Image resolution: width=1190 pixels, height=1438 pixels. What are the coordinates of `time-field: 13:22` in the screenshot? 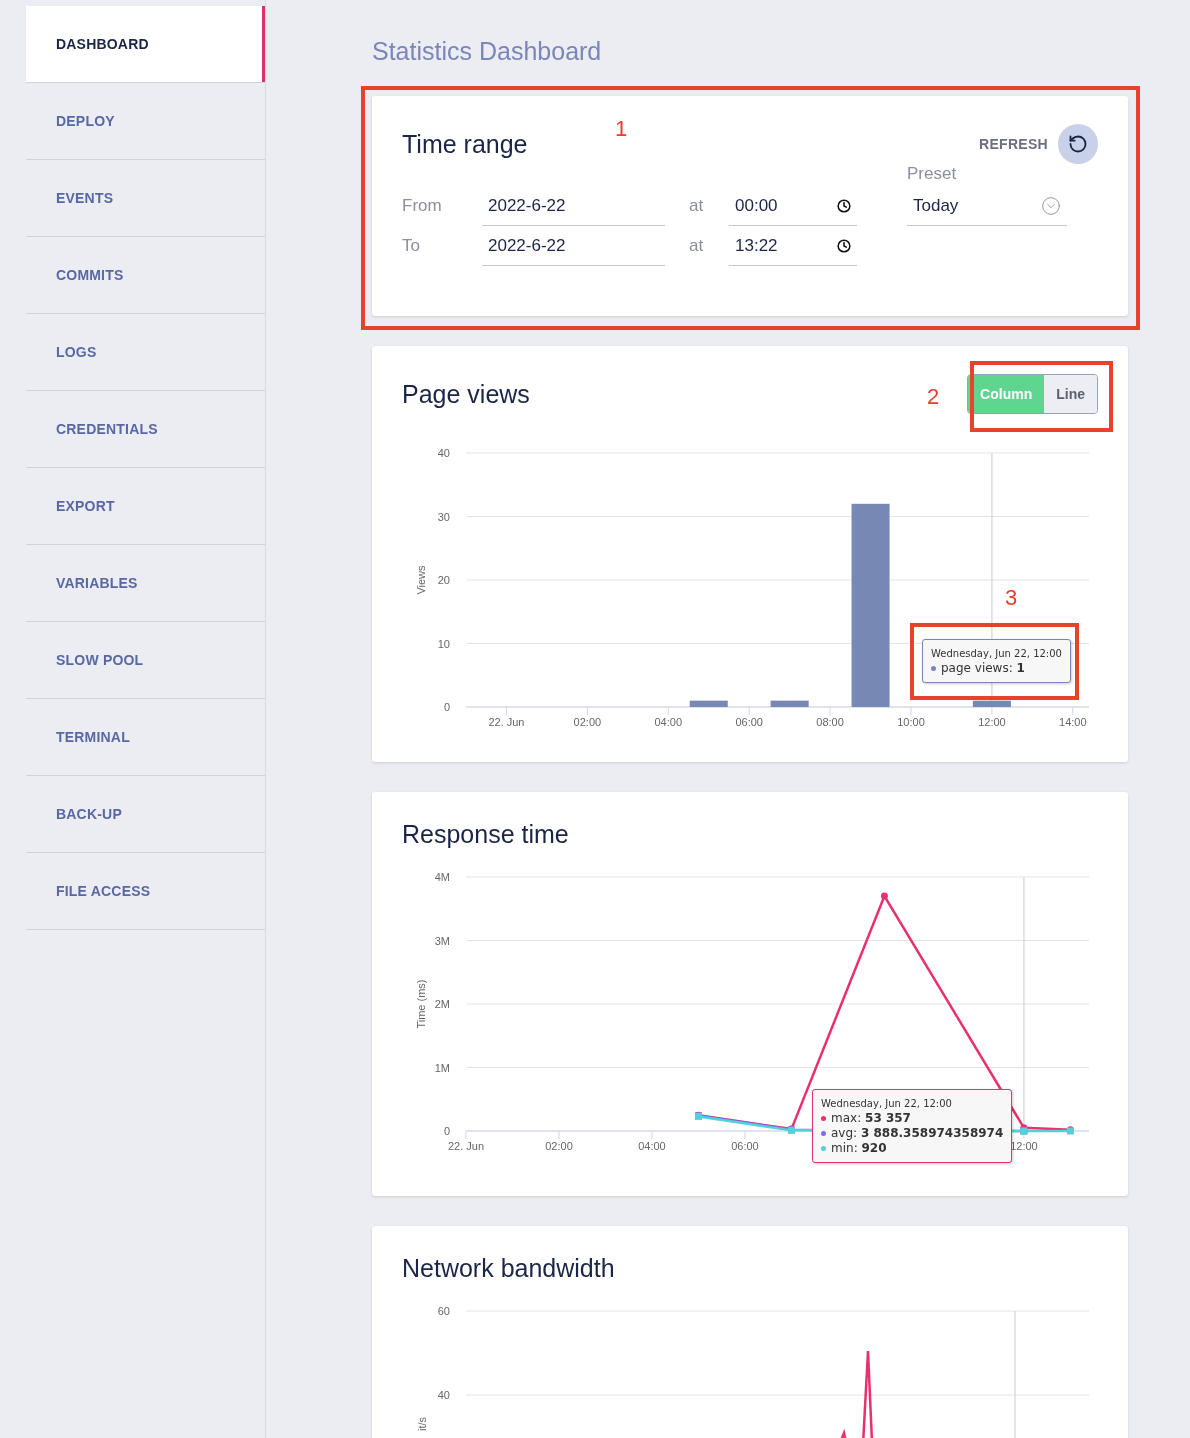 It's located at (793, 246).